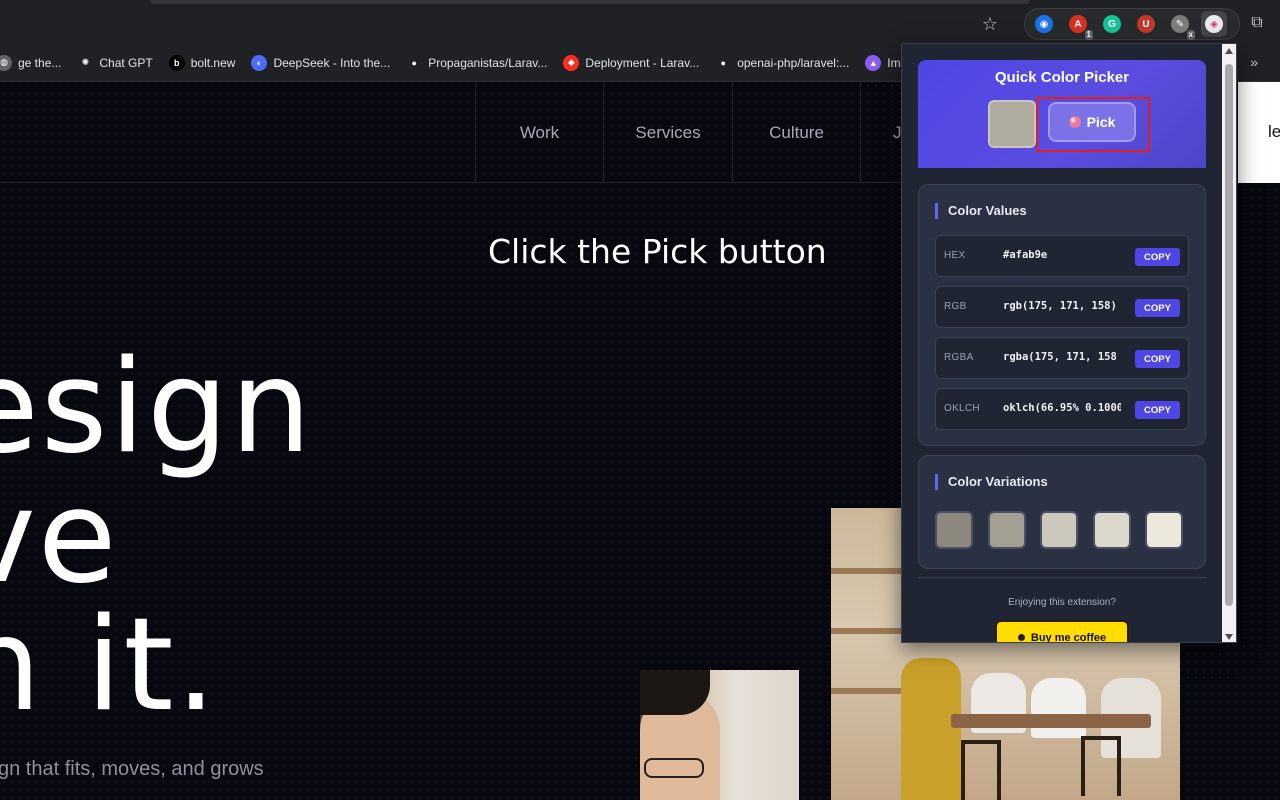 The image size is (1280, 800). Describe the element at coordinates (873, 62) in the screenshot. I see `rocket-icon: ▲` at that location.